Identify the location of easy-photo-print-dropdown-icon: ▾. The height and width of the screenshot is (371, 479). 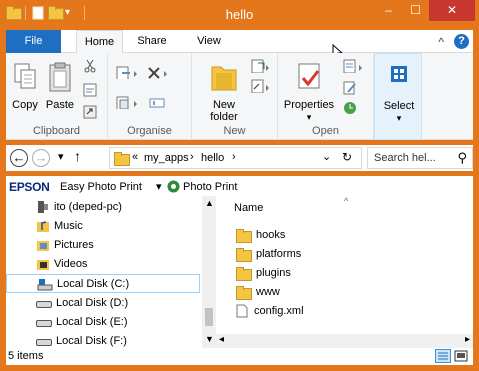
(159, 186).